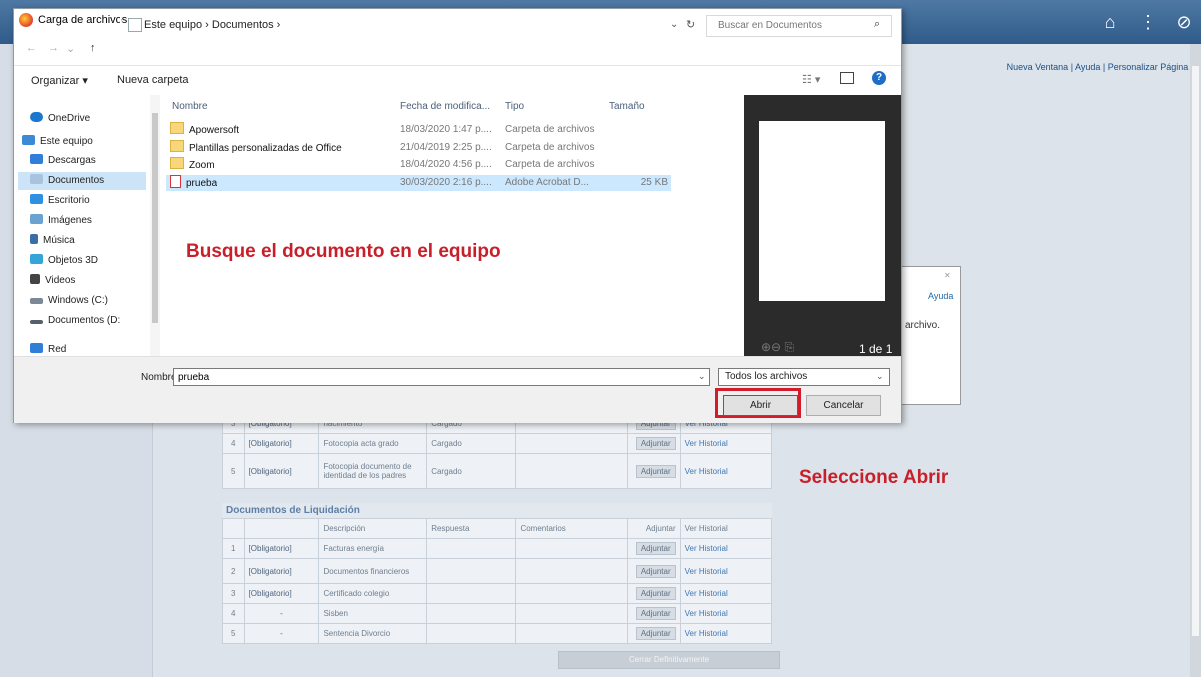 This screenshot has width=1201, height=677. What do you see at coordinates (83, 20) in the screenshot?
I see `dialog-title: Carga de archivos` at bounding box center [83, 20].